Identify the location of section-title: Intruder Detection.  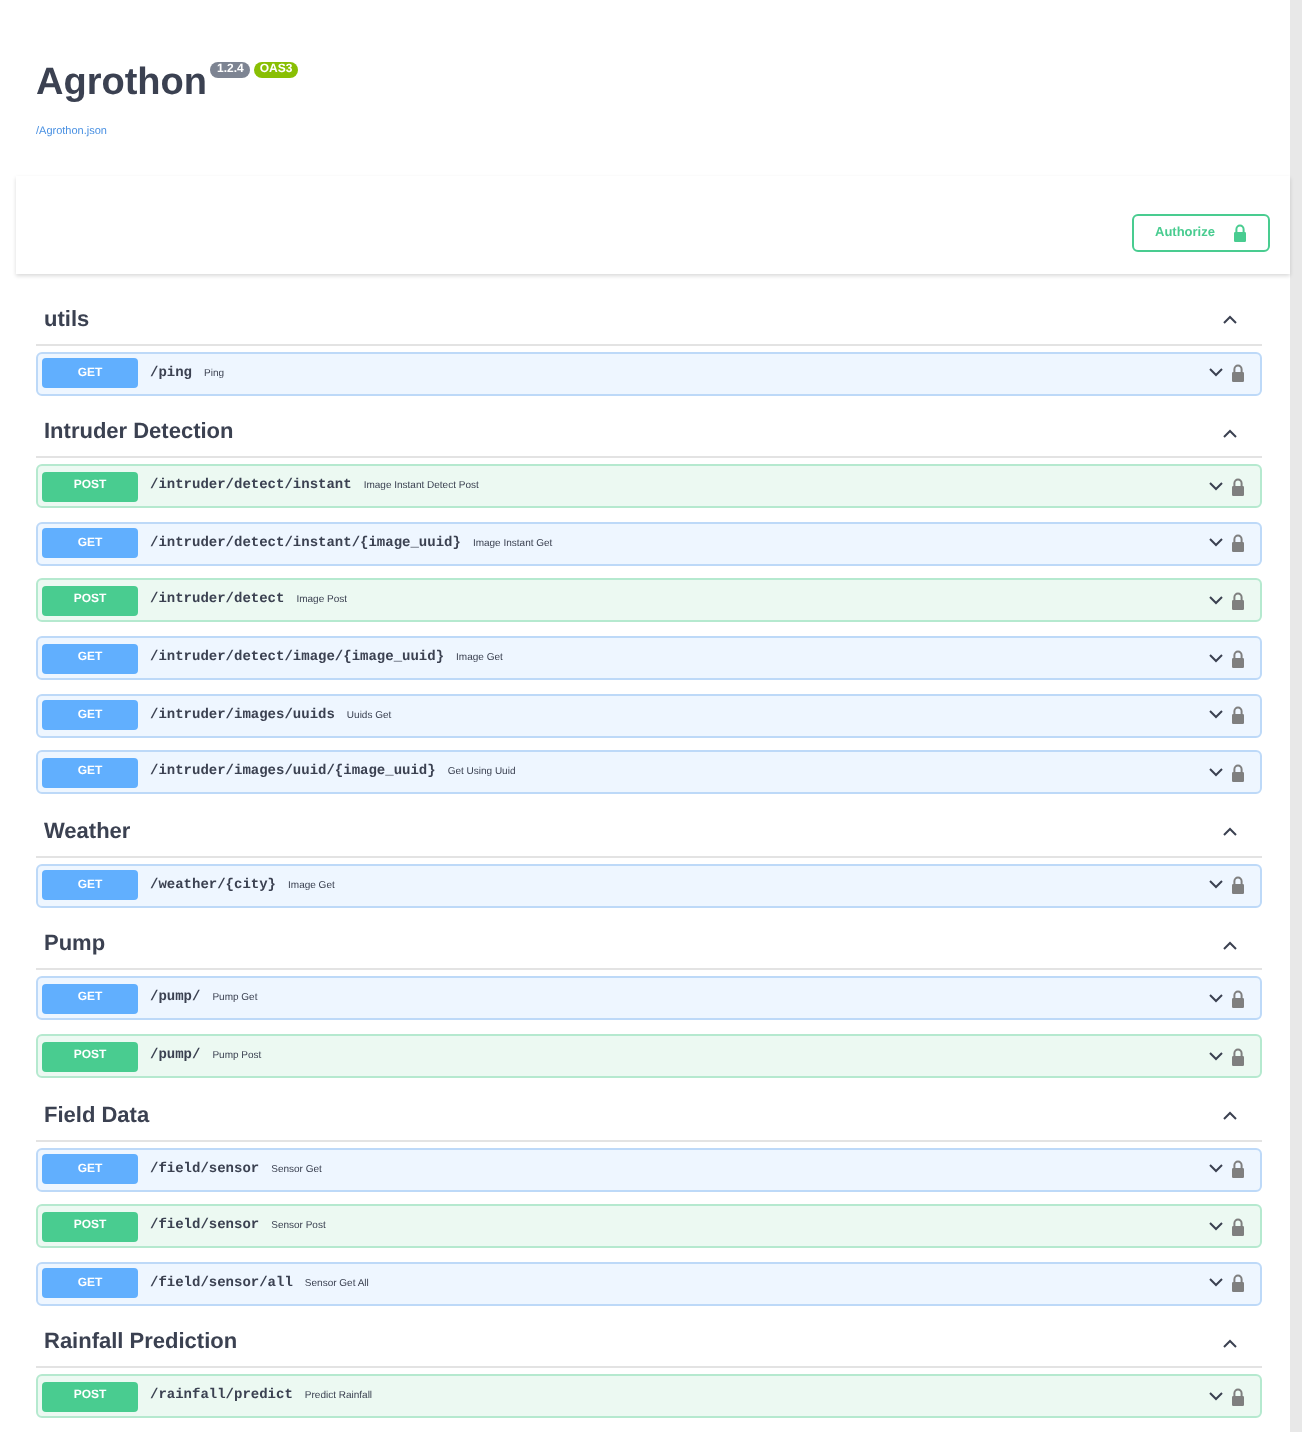
(139, 432).